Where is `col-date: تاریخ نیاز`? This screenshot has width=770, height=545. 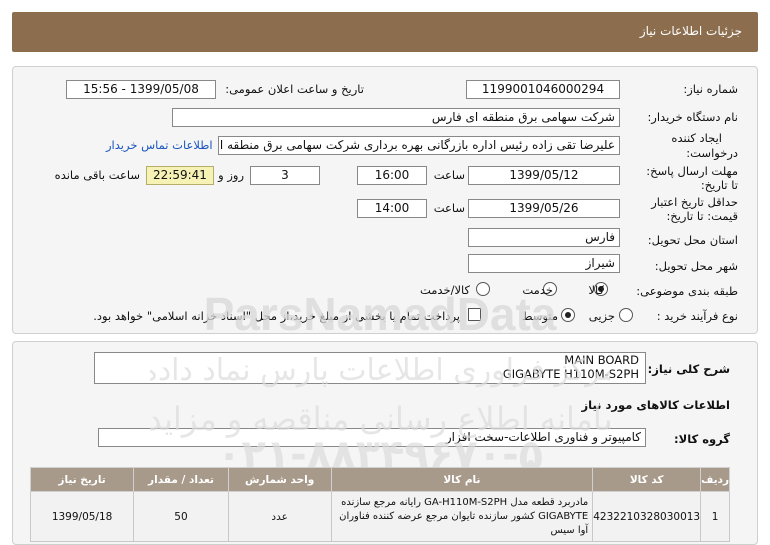 col-date: تاریخ نیاز is located at coordinates (82, 479).